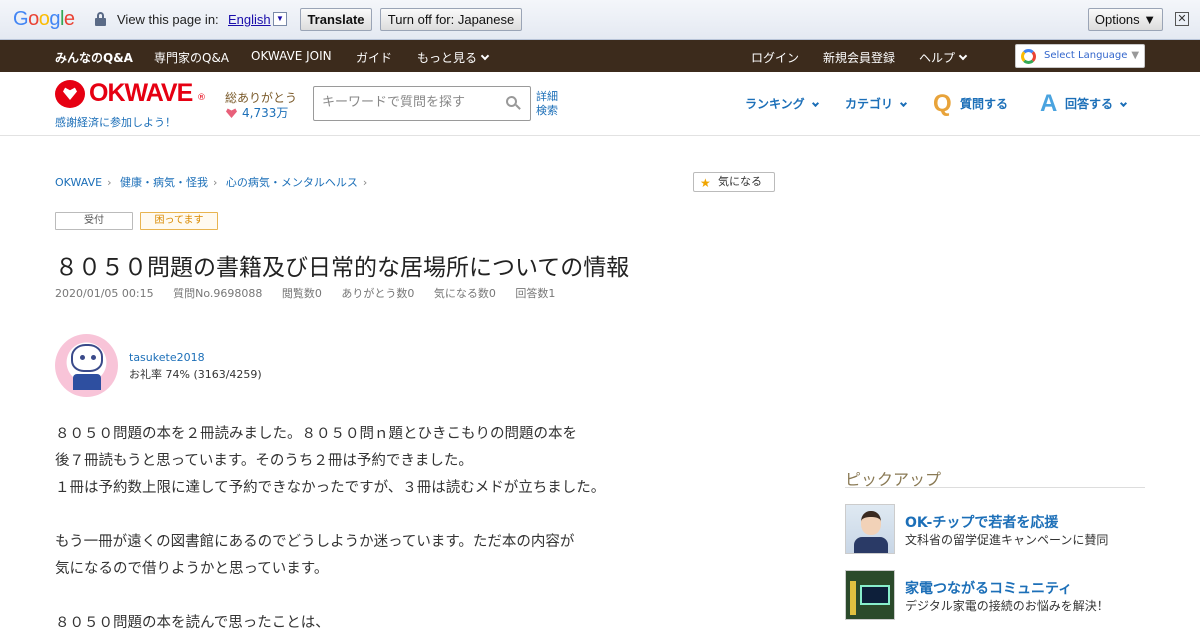 This screenshot has height=637, width=1200. I want to click on help-link: ヘルプ, so click(943, 57).